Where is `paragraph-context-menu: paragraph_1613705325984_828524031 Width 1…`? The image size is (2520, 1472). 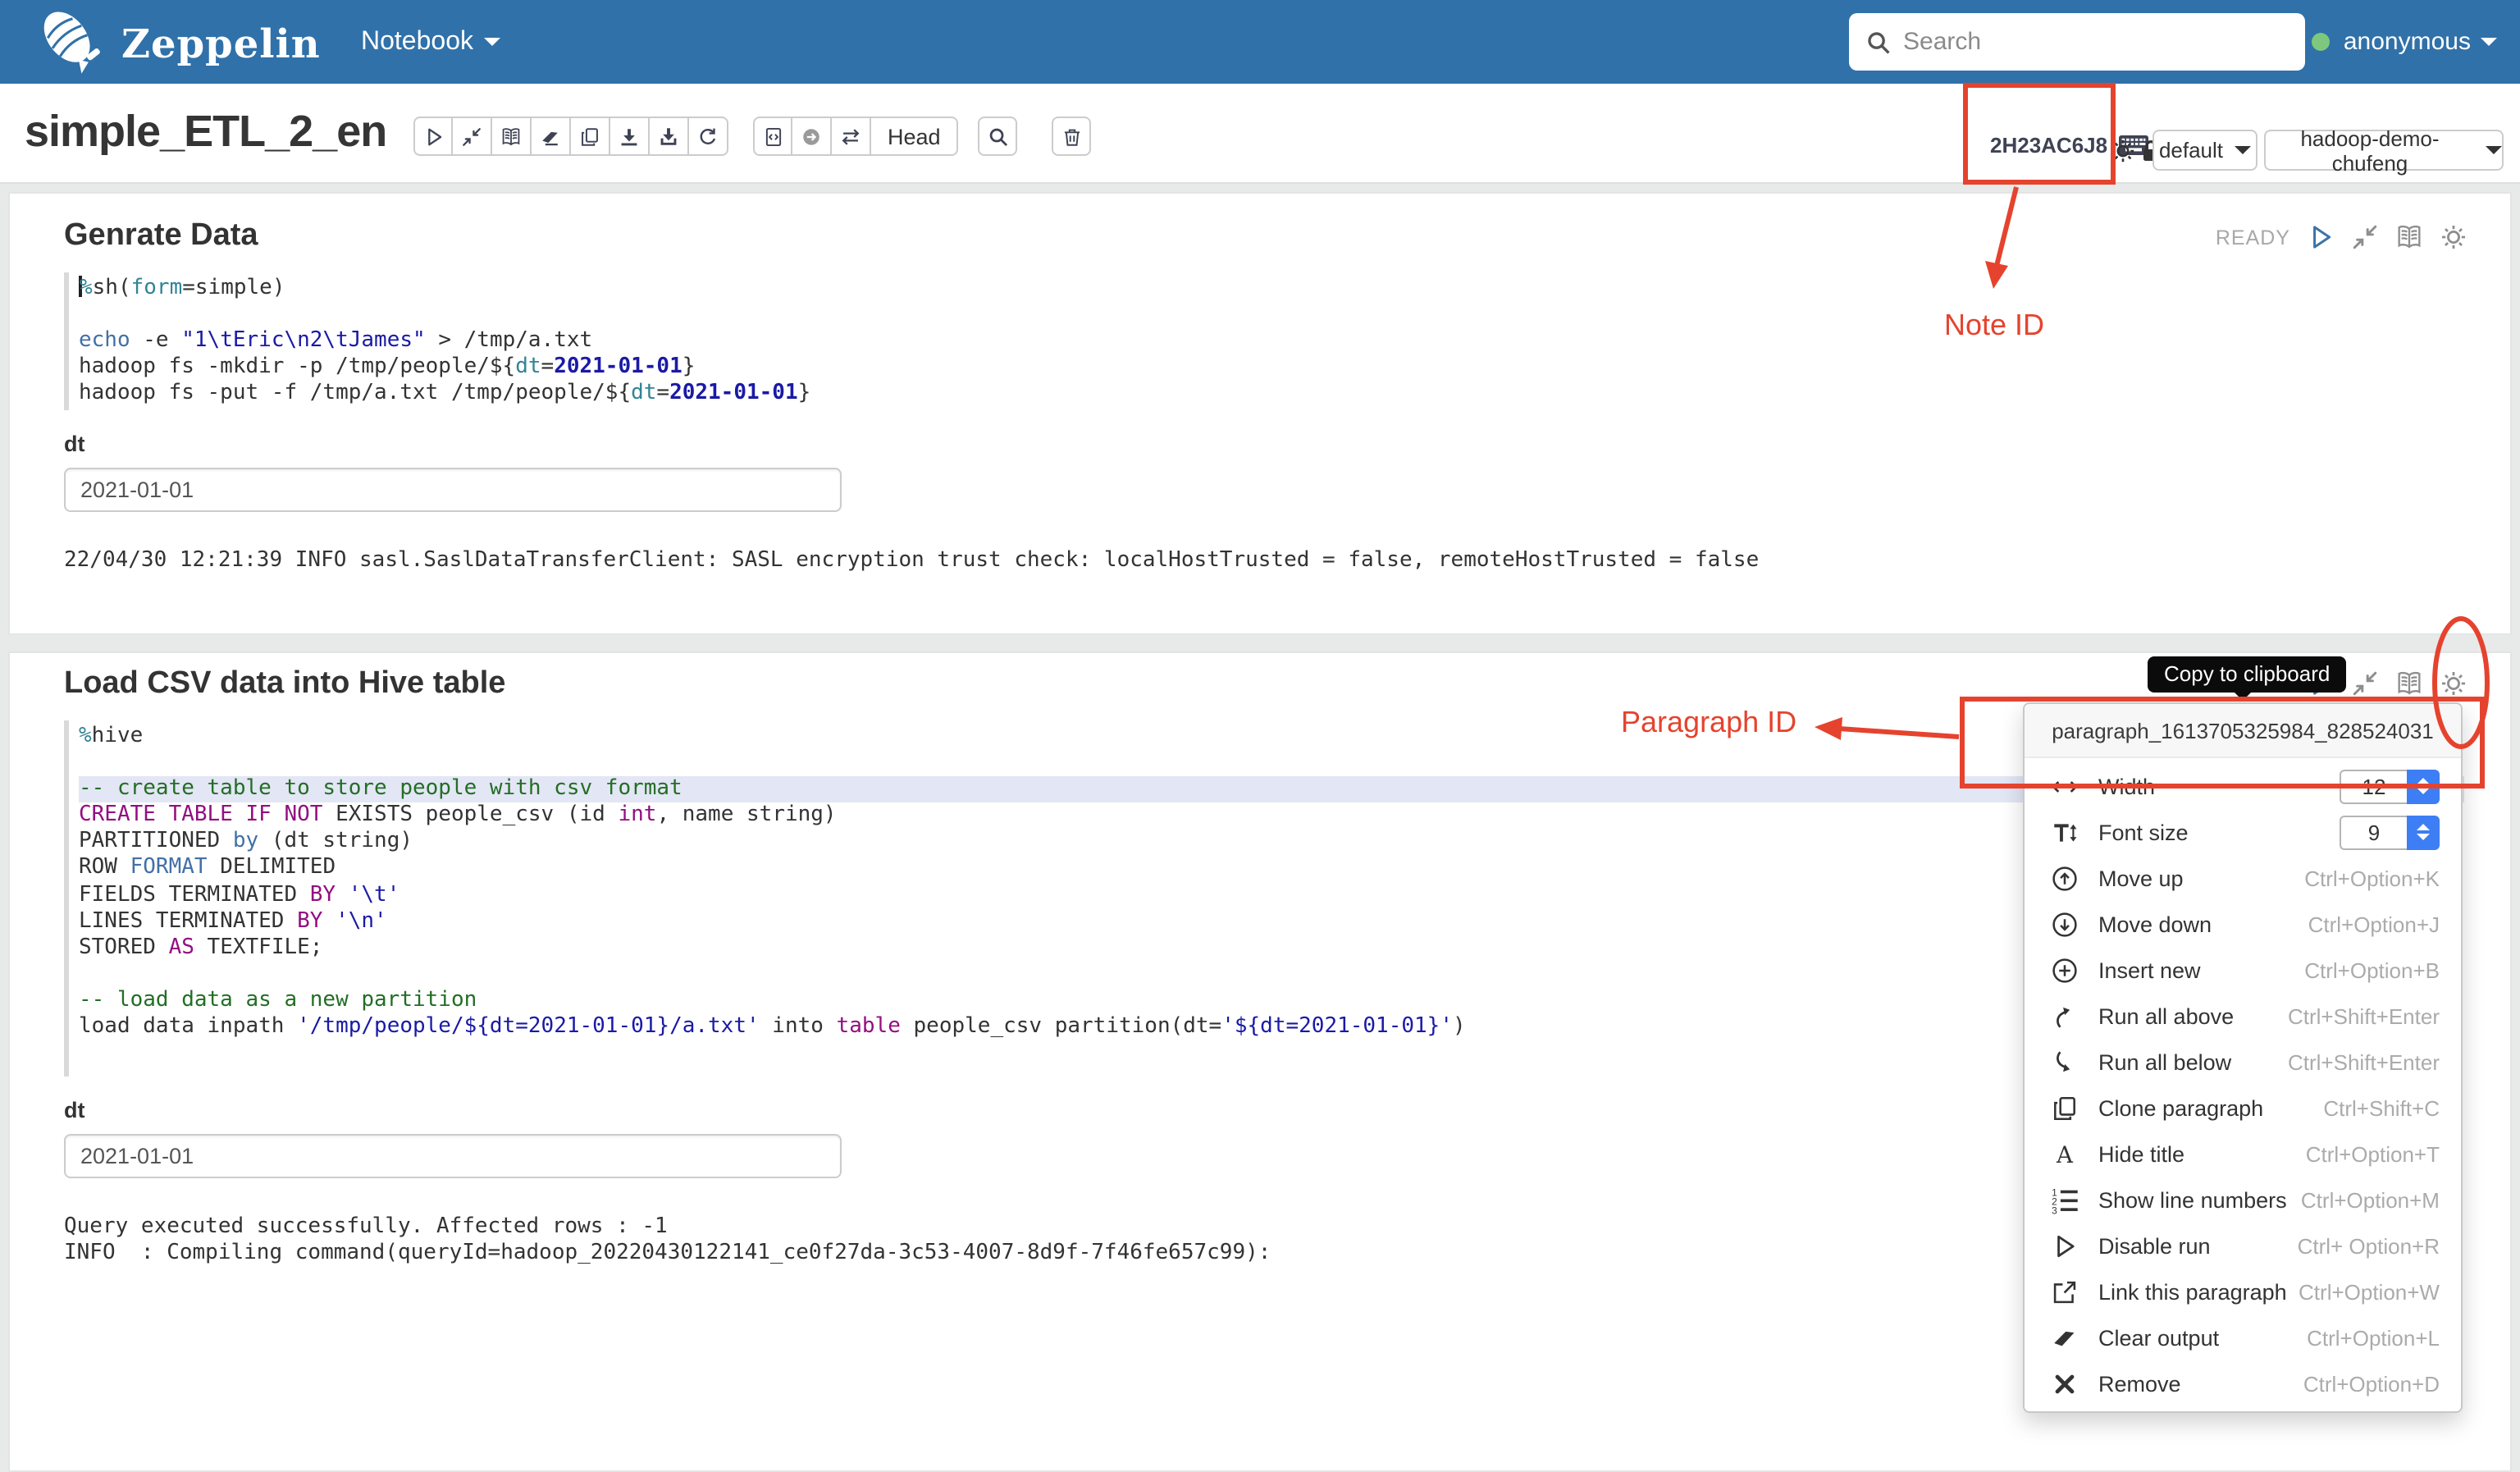 paragraph-context-menu: paragraph_1613705325984_828524031 Width 1… is located at coordinates (2243, 1057).